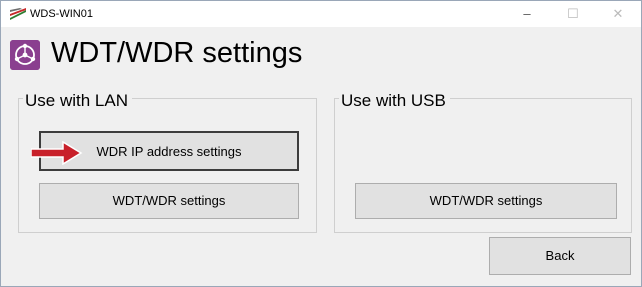  I want to click on back-button: Back, so click(560, 256).